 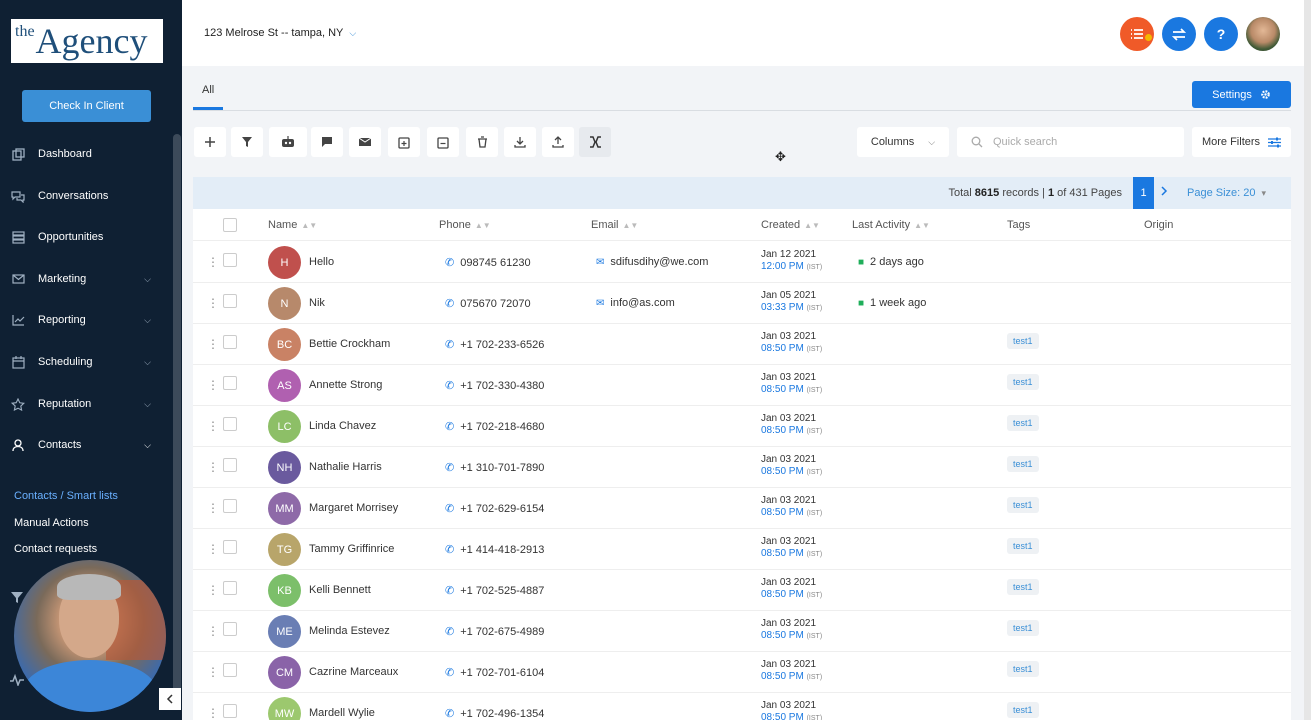 What do you see at coordinates (342, 713) in the screenshot?
I see `contact-name: Mardell Wylie` at bounding box center [342, 713].